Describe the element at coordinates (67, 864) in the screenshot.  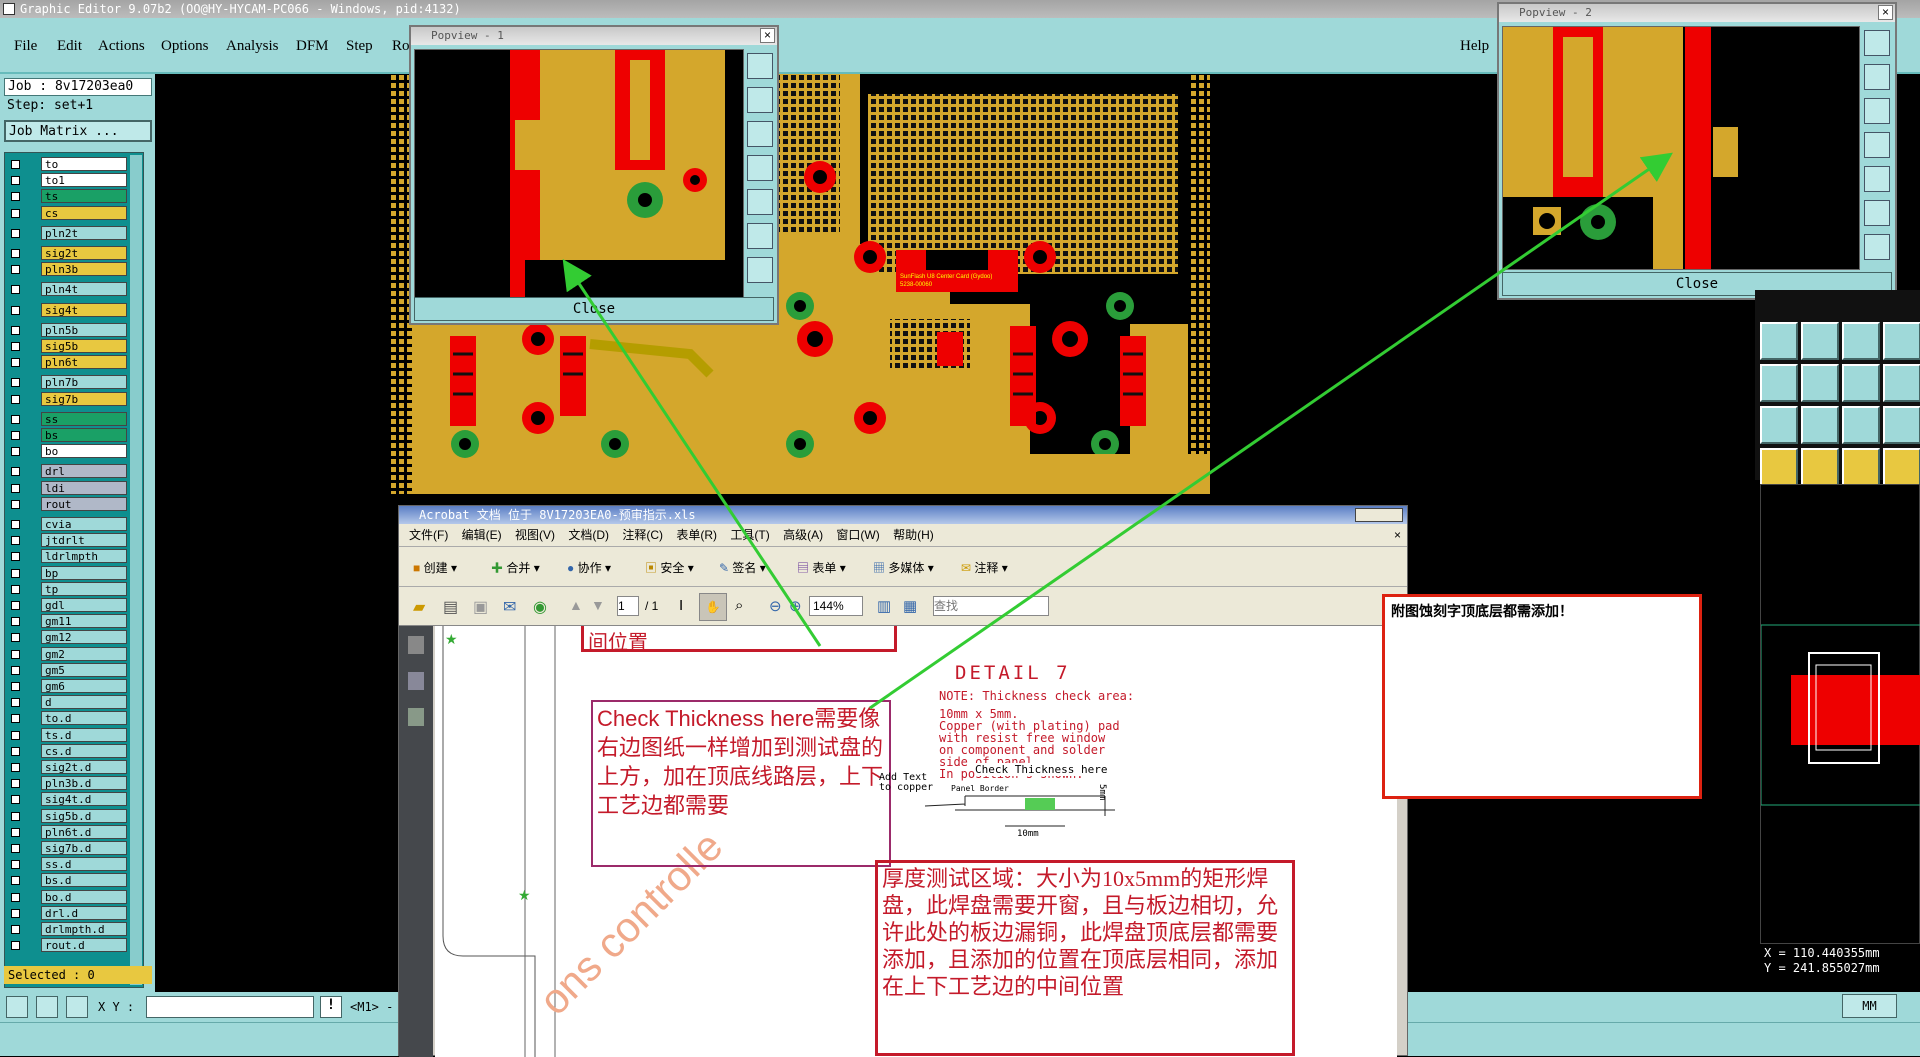
I see `layer-row: ss.d` at that location.